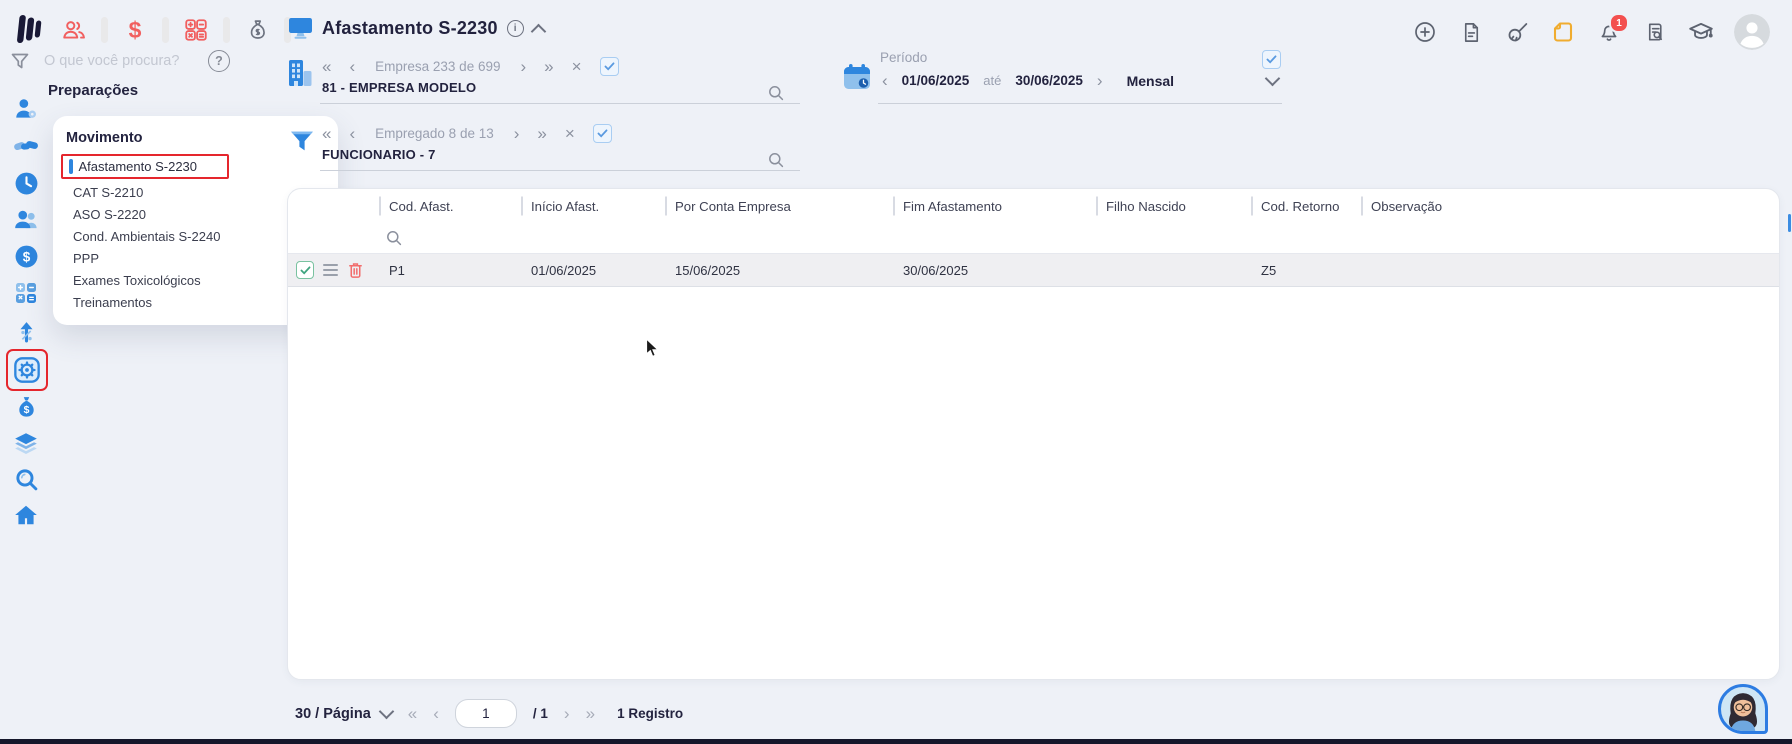 Image resolution: width=1792 pixels, height=744 pixels. I want to click on esocial-gear-icon, so click(27, 370).